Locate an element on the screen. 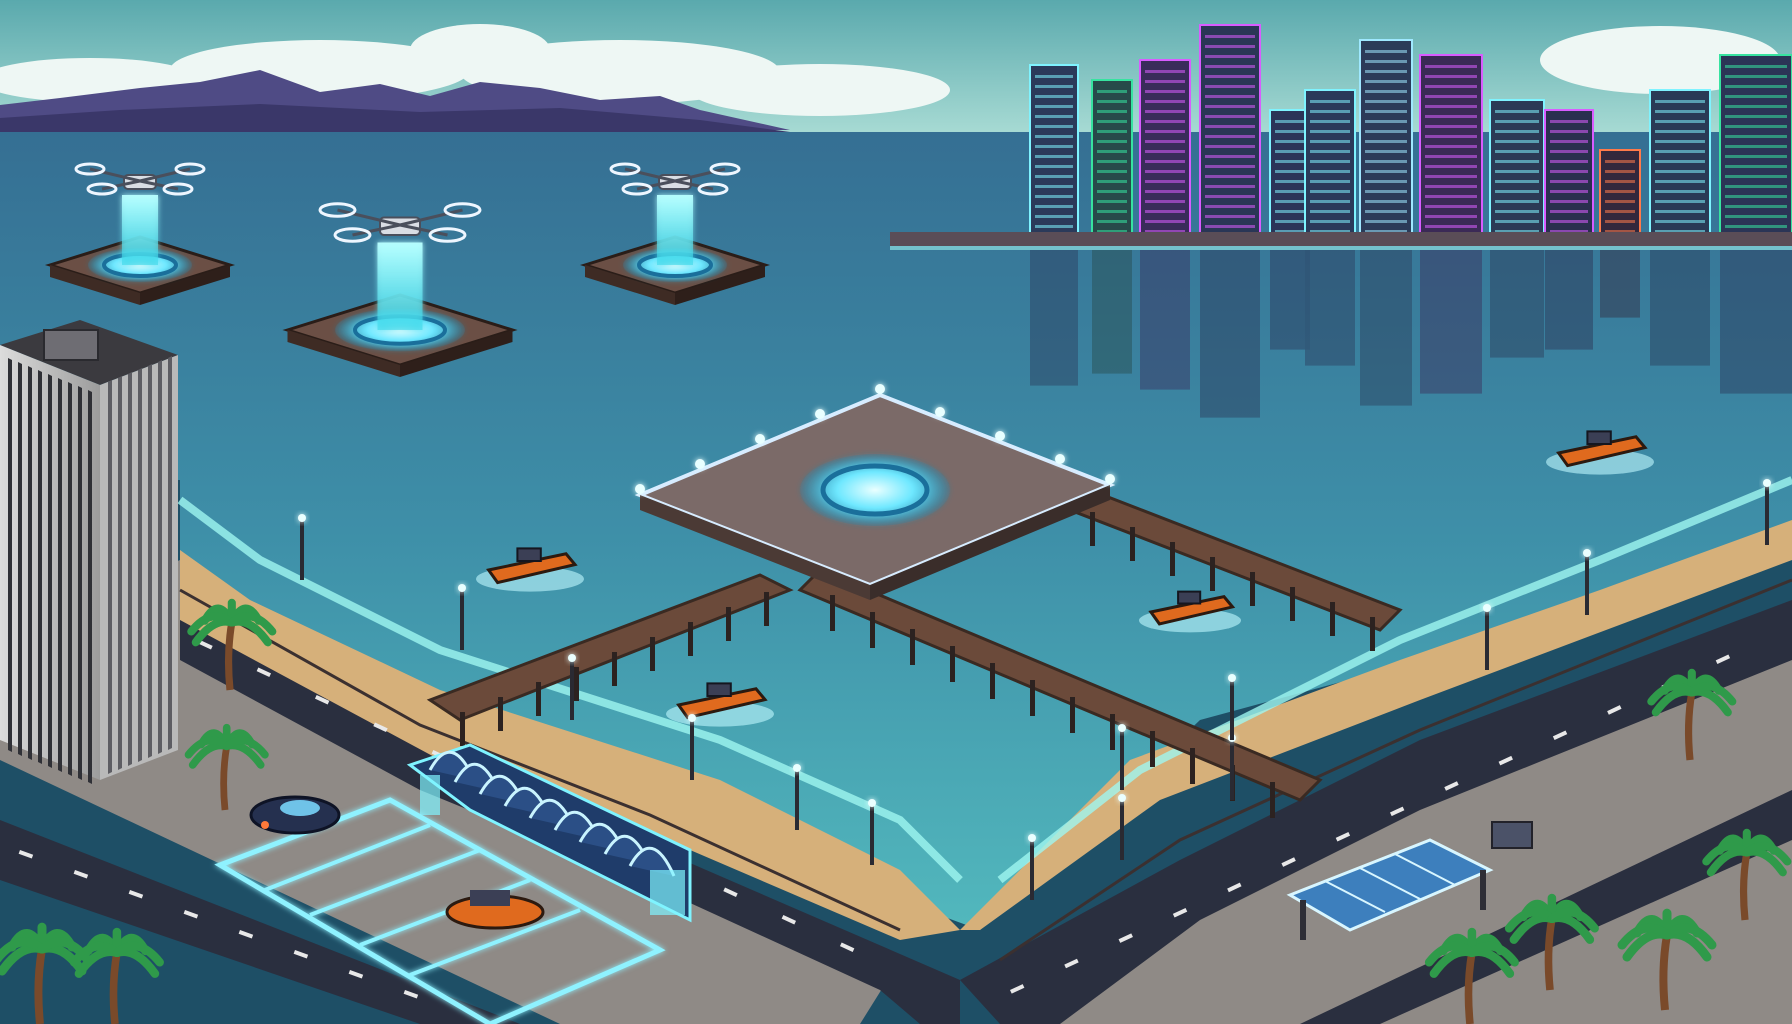  parked-car is located at coordinates (295, 815).